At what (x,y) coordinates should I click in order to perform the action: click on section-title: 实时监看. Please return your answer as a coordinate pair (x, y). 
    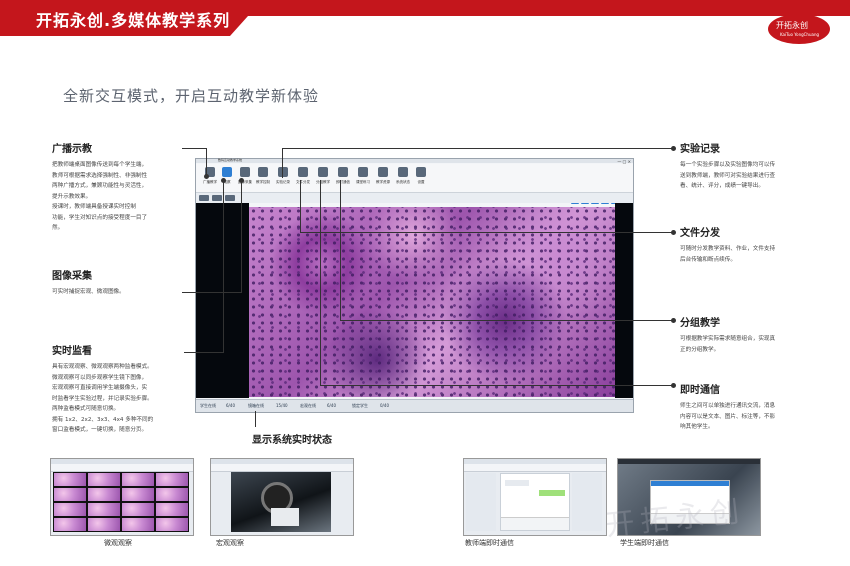
    Looking at the image, I should click on (72, 351).